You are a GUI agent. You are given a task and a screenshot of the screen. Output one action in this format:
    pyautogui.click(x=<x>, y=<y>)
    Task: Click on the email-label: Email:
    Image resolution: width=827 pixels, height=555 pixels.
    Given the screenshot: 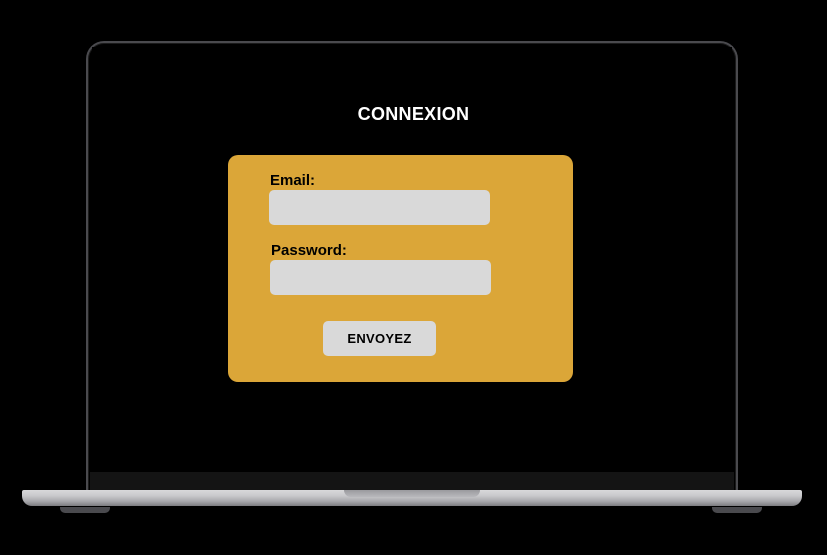 What is the action you would take?
    pyautogui.click(x=293, y=180)
    